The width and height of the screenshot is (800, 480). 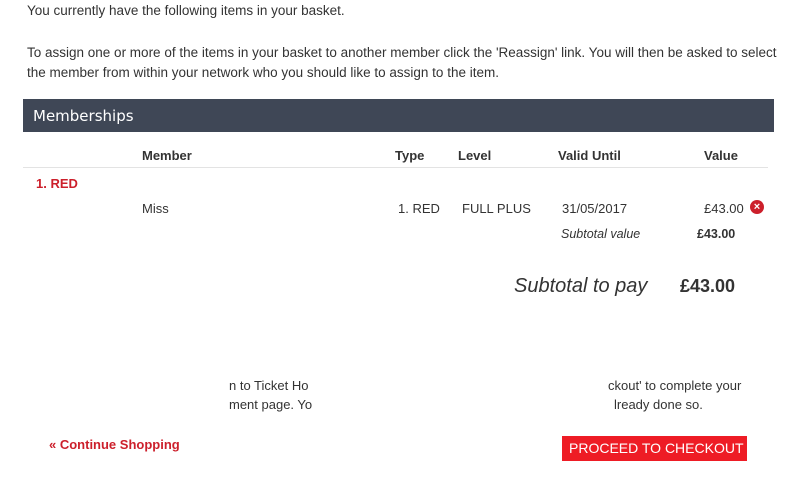 What do you see at coordinates (721, 155) in the screenshot?
I see `column-header-value: Value` at bounding box center [721, 155].